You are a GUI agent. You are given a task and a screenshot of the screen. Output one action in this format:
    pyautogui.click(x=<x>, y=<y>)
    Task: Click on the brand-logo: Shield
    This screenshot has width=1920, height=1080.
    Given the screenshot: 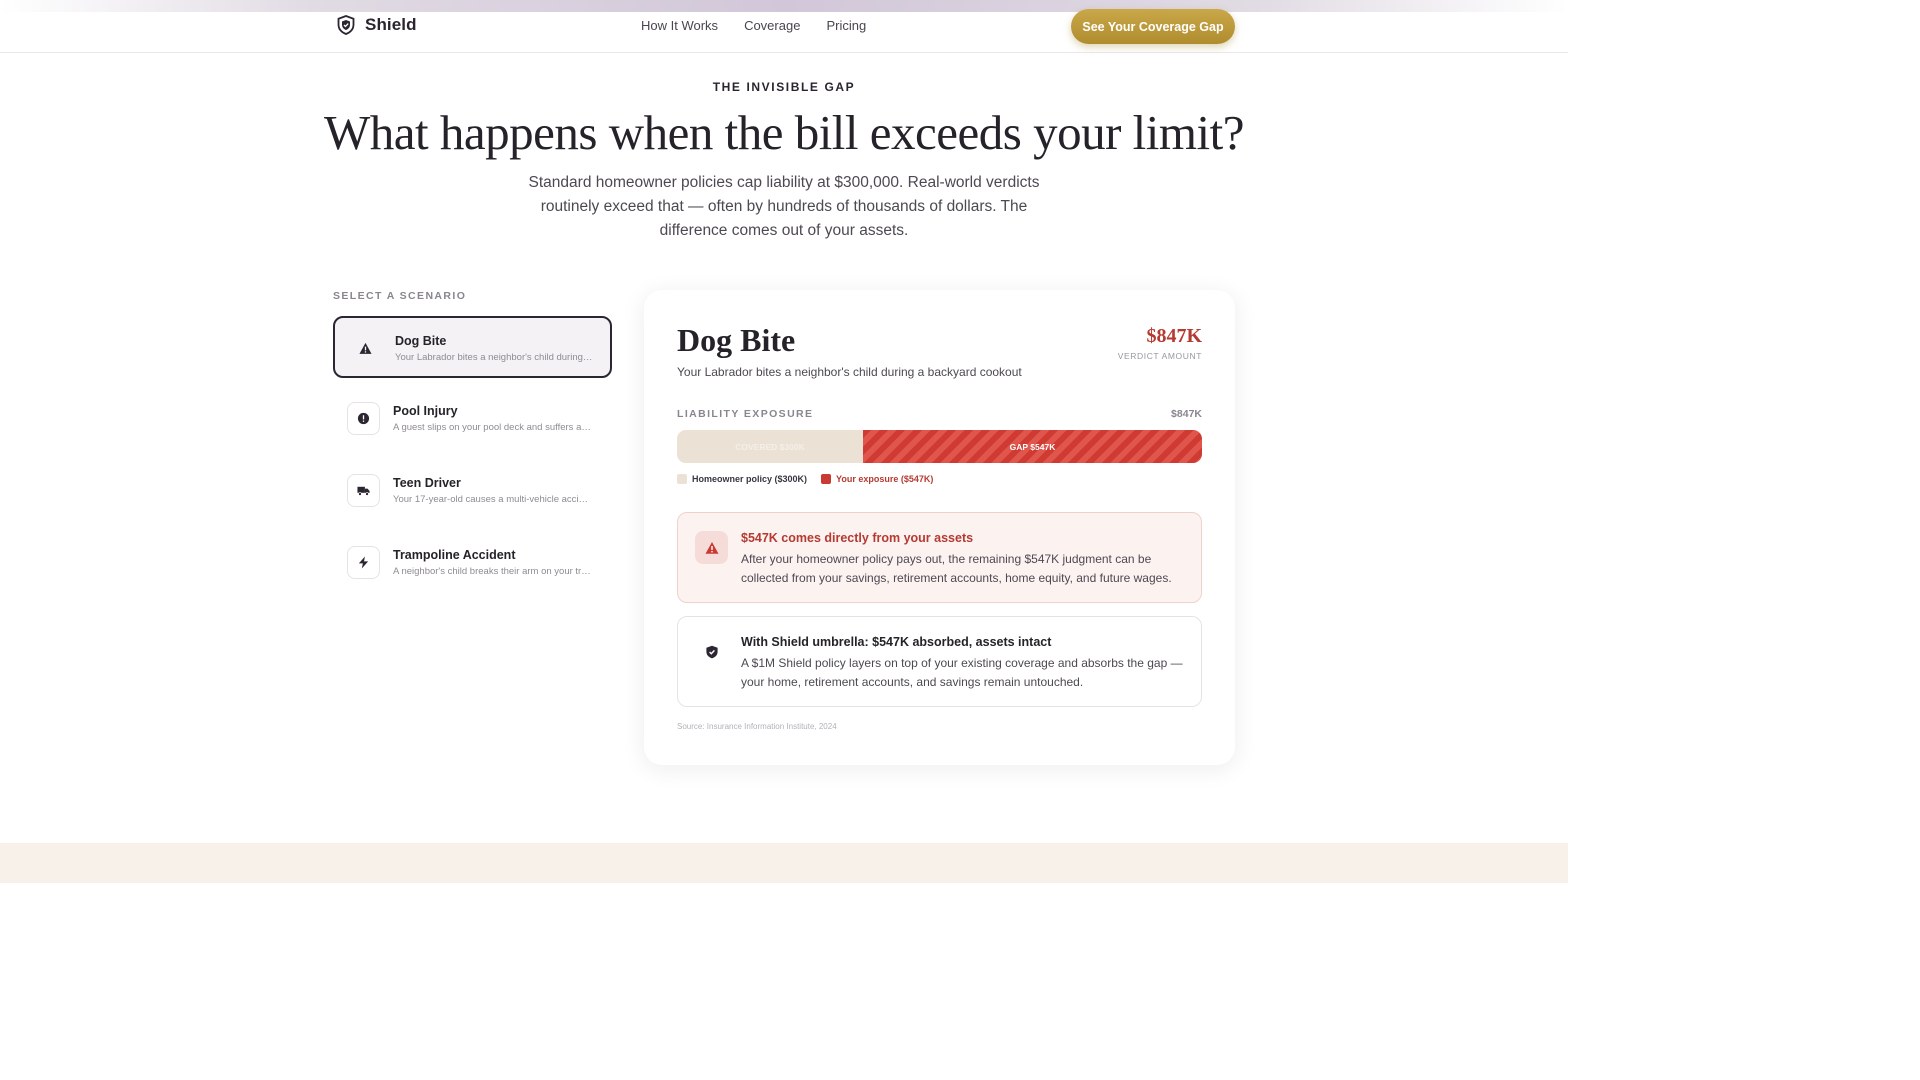 What is the action you would take?
    pyautogui.click(x=377, y=25)
    